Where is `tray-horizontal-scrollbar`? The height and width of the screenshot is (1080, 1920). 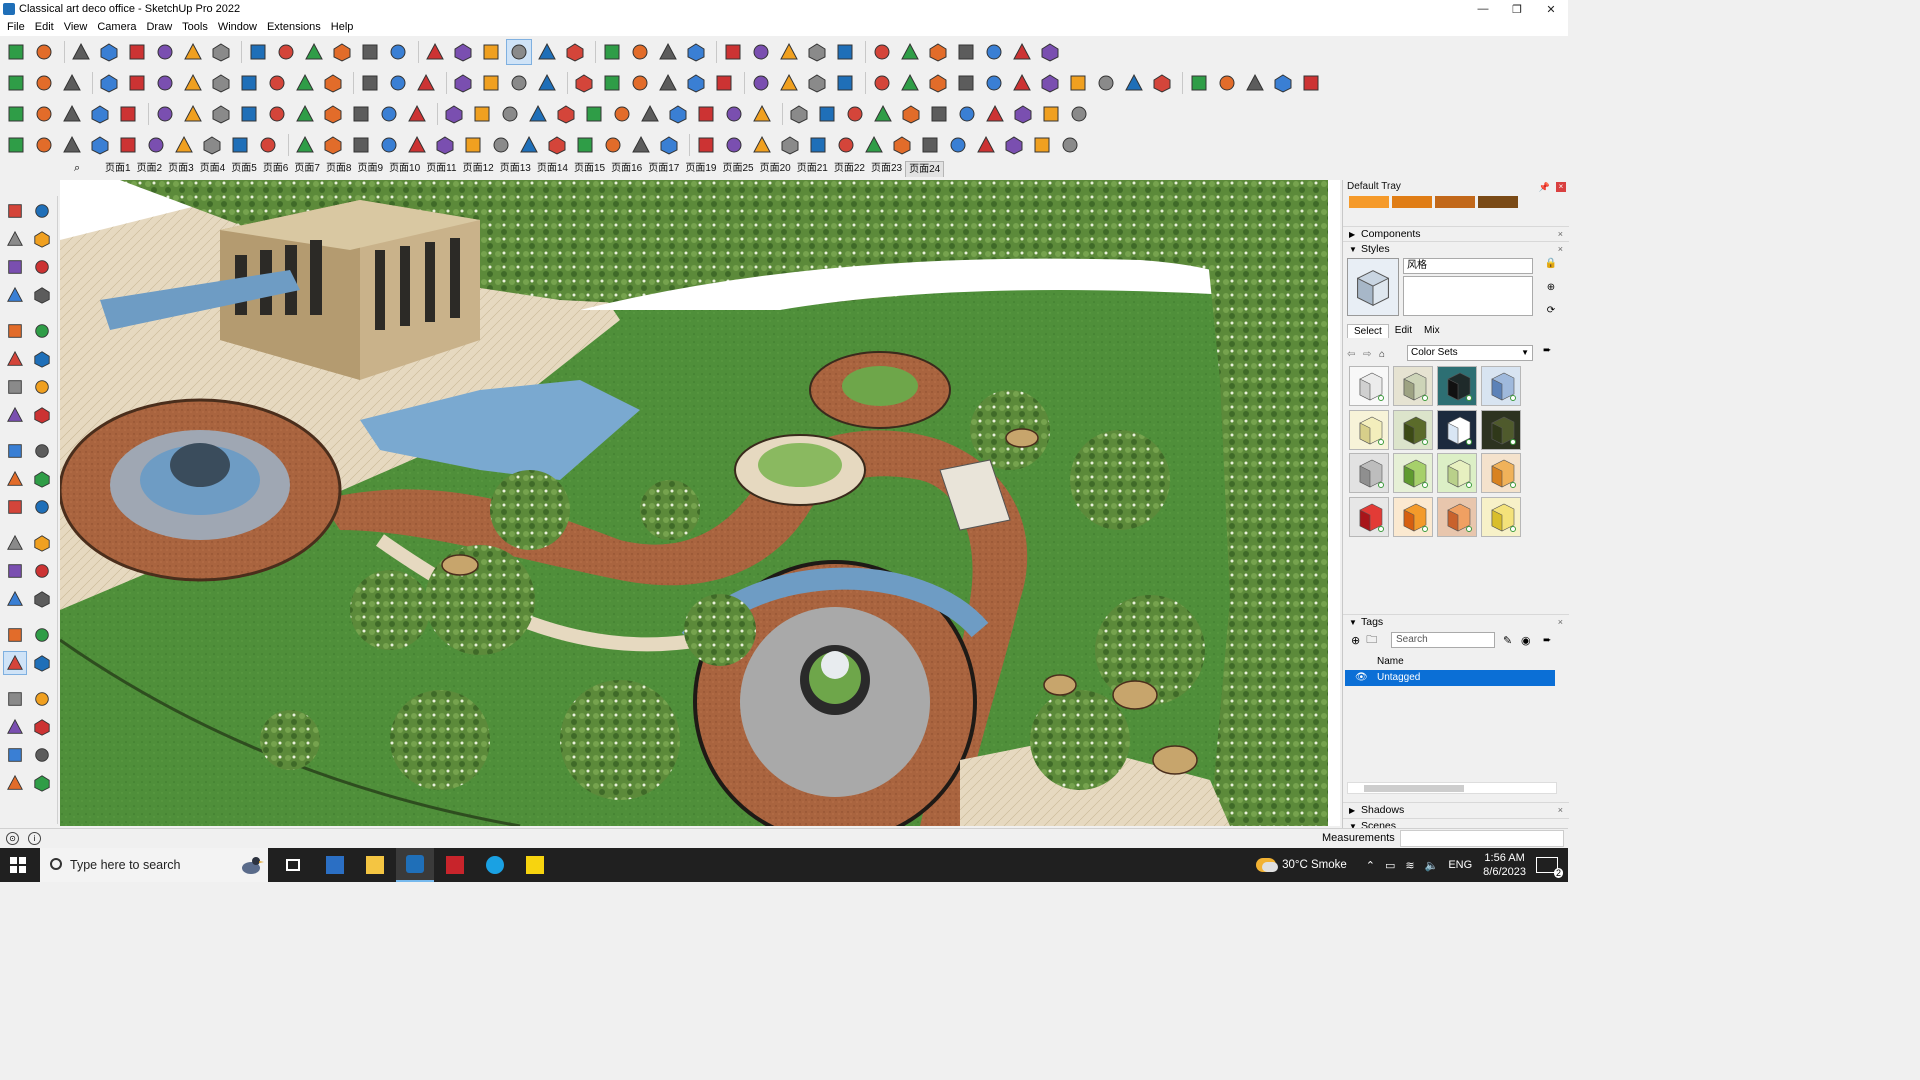
tray-horizontal-scrollbar is located at coordinates (1452, 788).